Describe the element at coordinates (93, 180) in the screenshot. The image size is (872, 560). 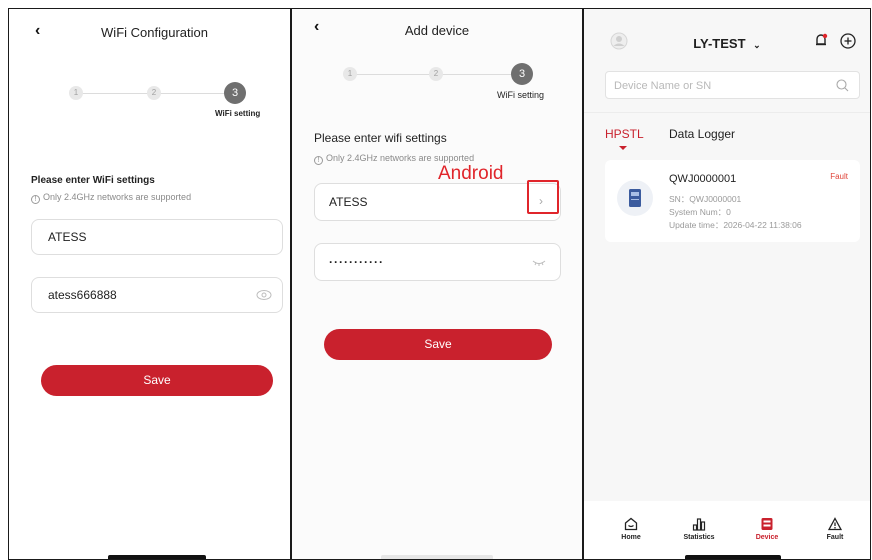
I see `section-title: Please enter WiFi settings` at that location.